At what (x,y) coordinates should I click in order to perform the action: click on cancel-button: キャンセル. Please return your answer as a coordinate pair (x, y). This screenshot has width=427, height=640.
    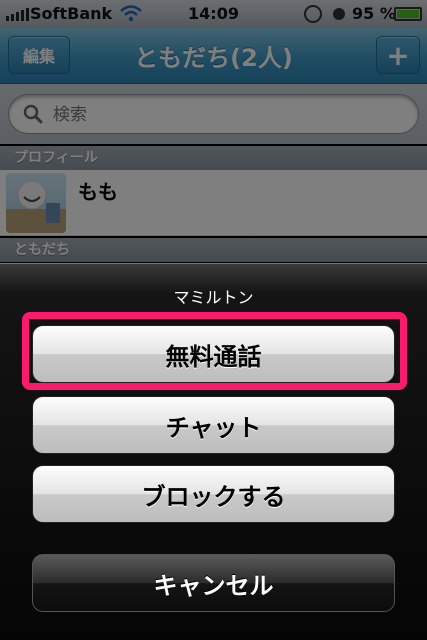
    Looking at the image, I should click on (213, 583).